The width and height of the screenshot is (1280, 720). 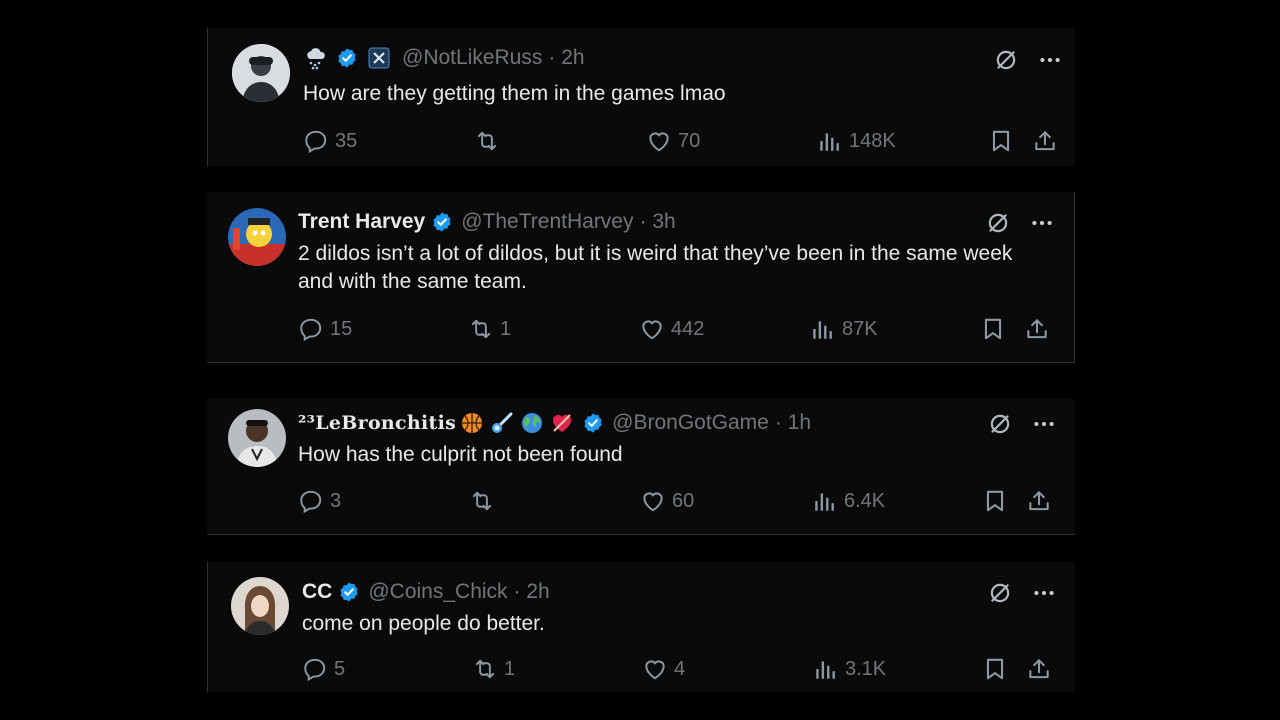 I want to click on reply-count: 15, so click(x=341, y=328).